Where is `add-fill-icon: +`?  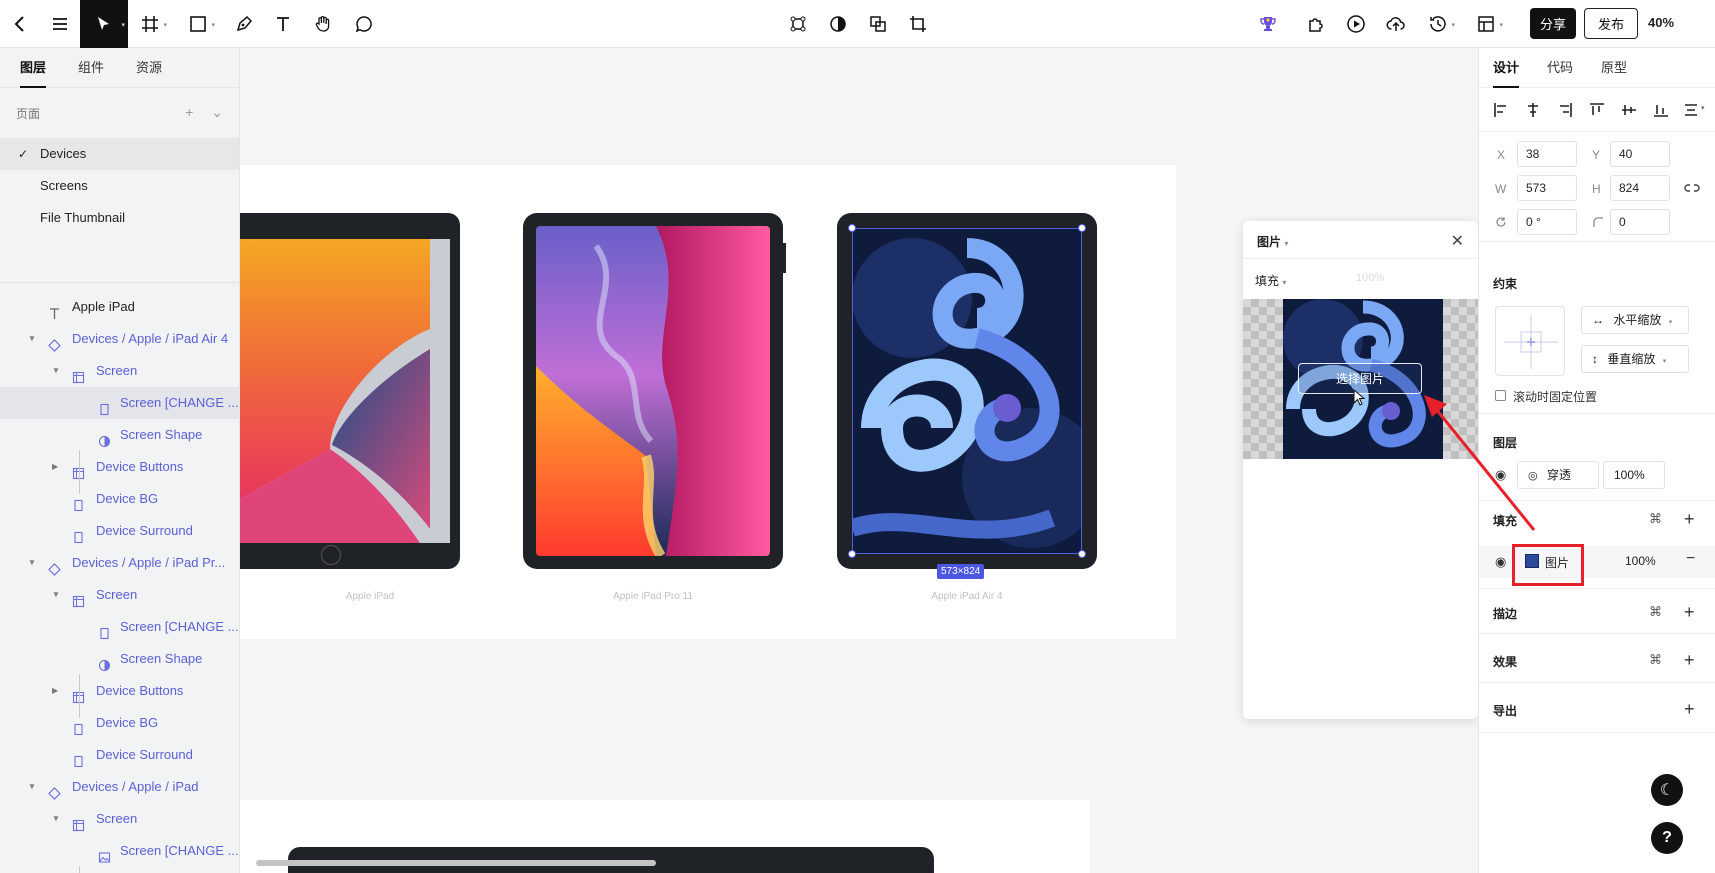
add-fill-icon: + is located at coordinates (1689, 519).